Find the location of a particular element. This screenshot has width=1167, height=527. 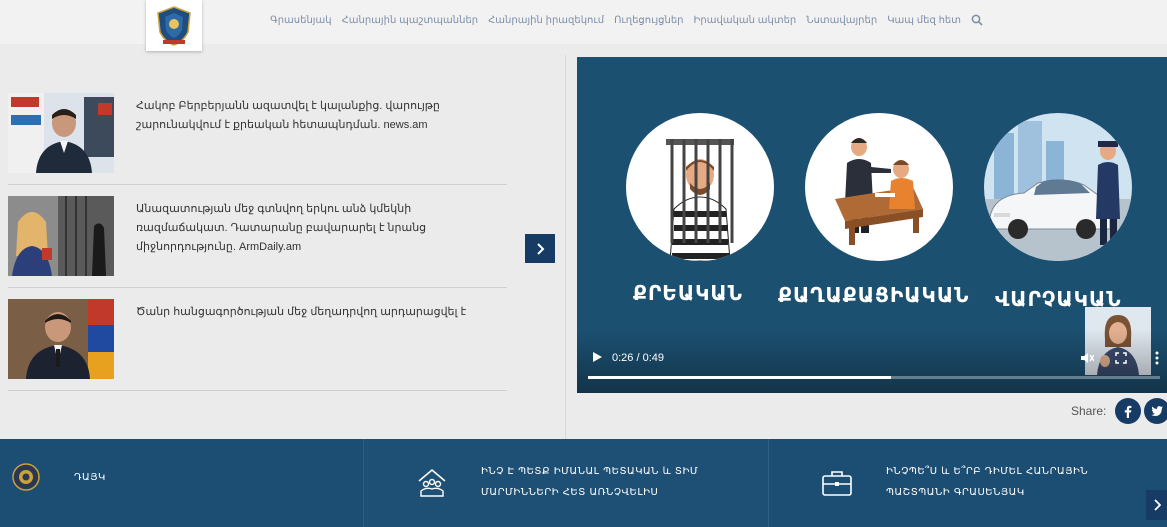

briefcase-icon is located at coordinates (837, 483).